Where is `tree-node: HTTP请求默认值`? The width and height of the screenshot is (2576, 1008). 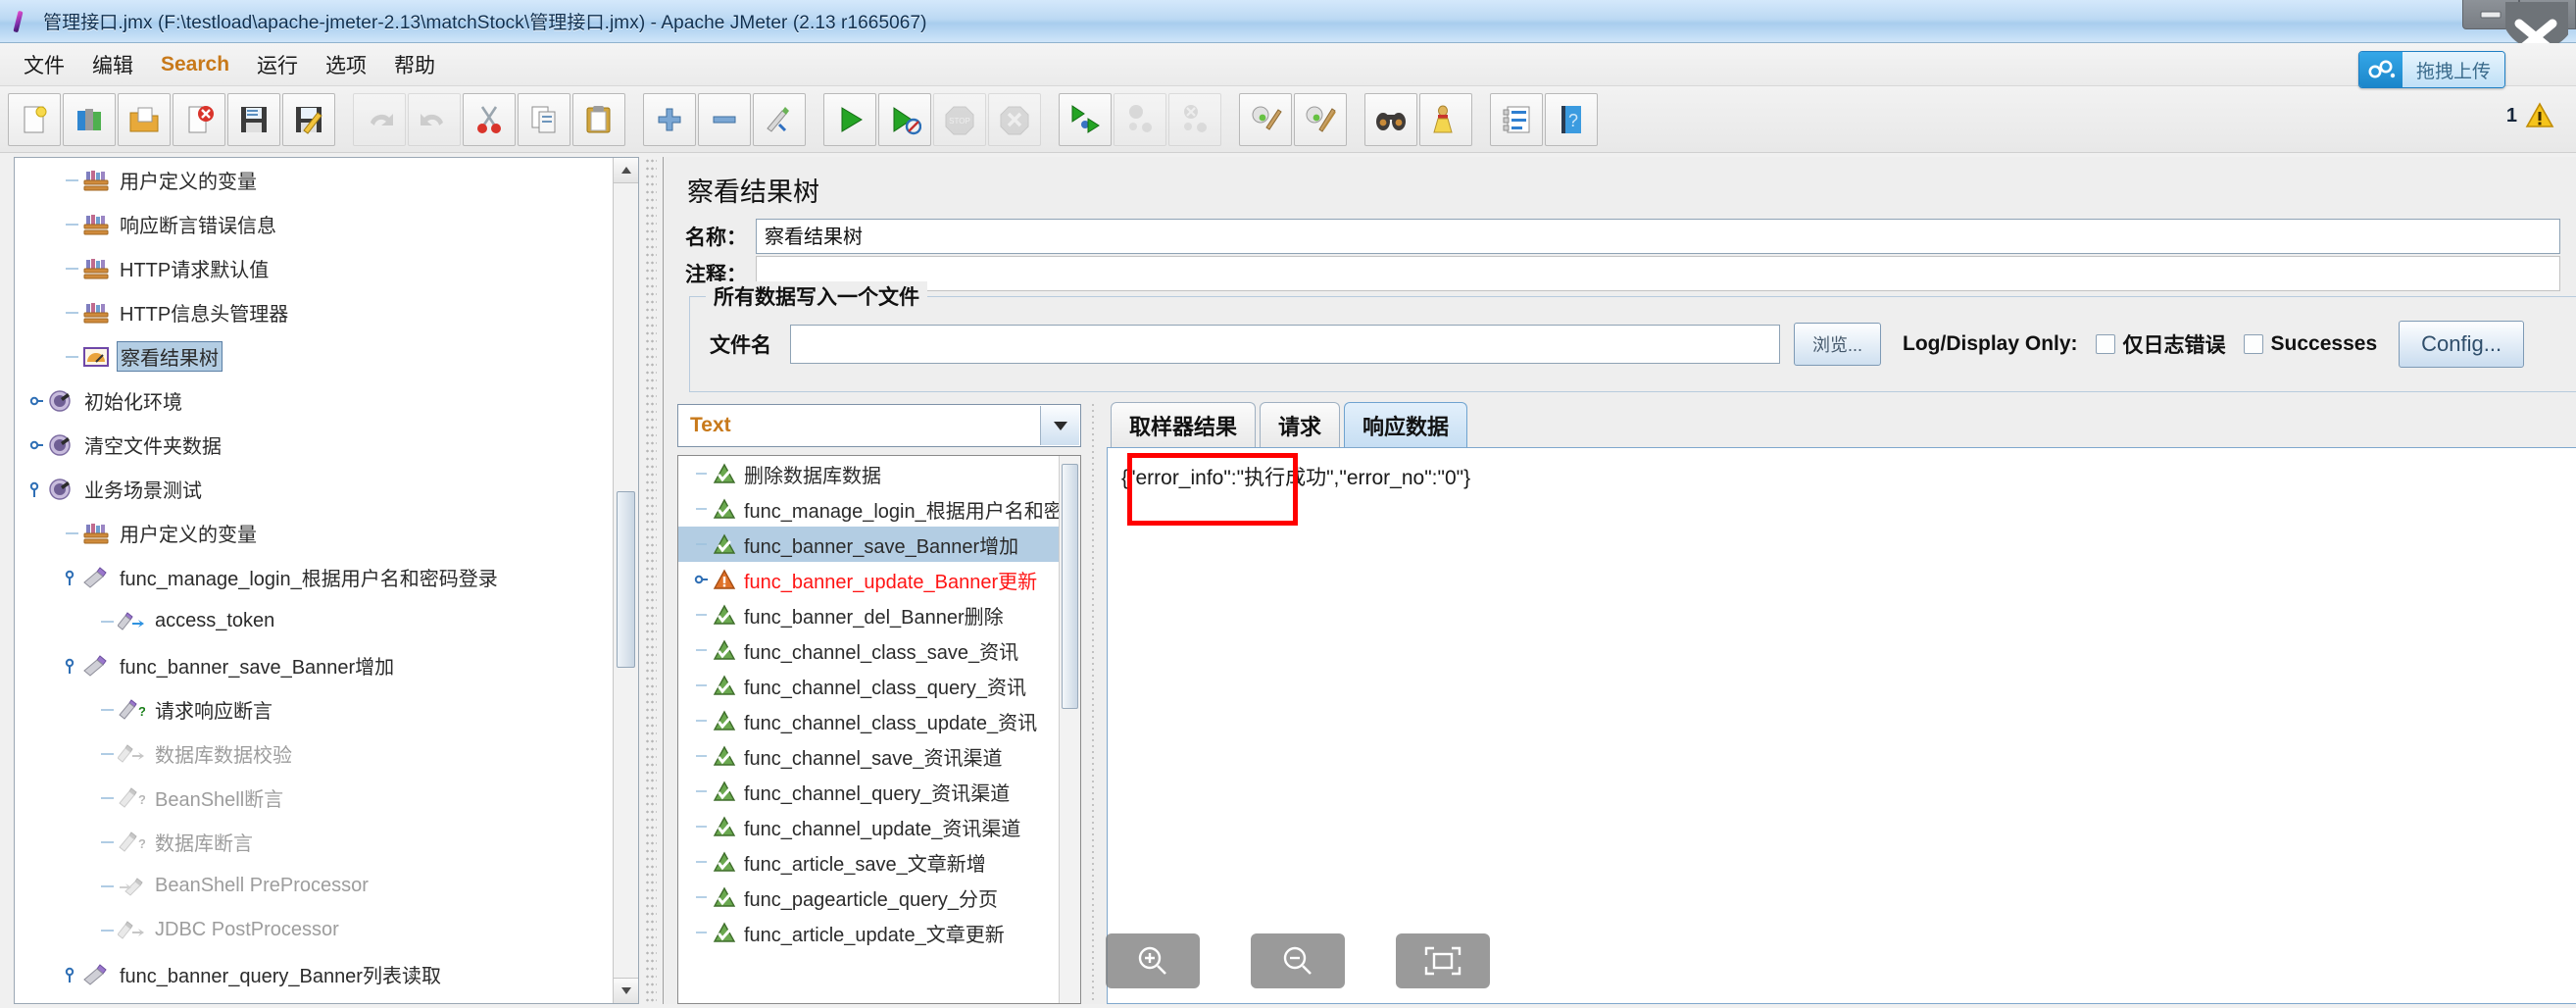
tree-node: HTTP请求默认值 is located at coordinates (314, 268).